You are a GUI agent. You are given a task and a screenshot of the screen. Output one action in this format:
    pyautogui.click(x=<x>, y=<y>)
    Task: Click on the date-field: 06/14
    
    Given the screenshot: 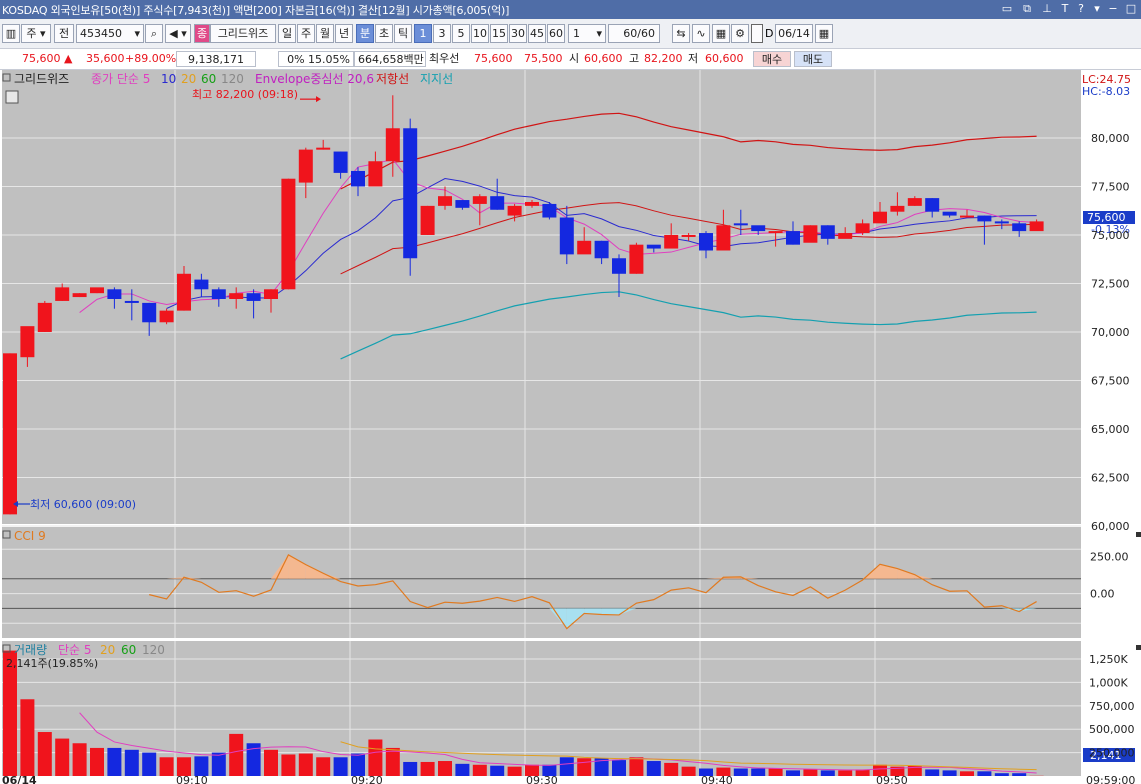 What is the action you would take?
    pyautogui.click(x=794, y=33)
    